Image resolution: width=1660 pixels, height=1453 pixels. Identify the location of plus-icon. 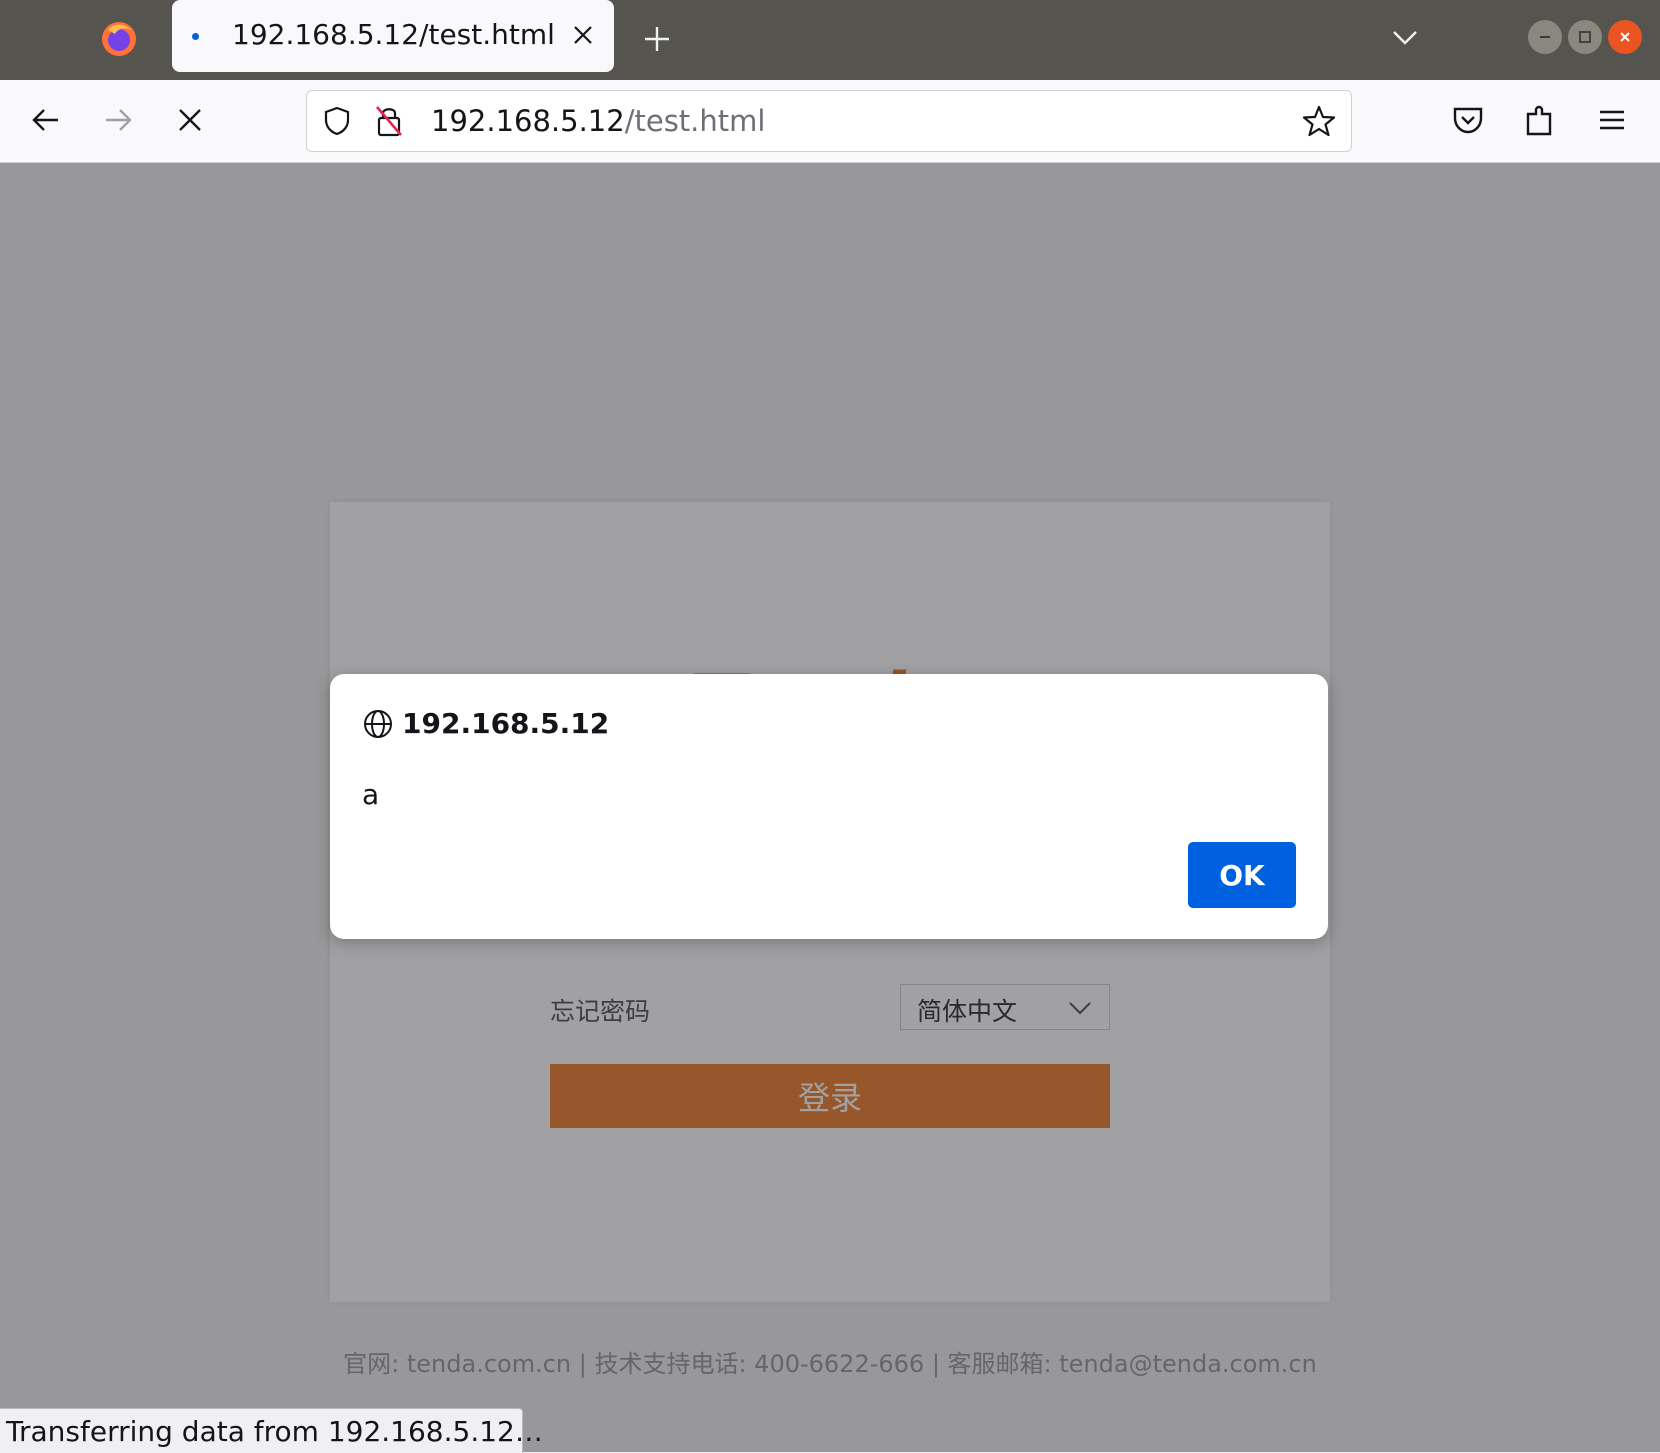
(657, 39).